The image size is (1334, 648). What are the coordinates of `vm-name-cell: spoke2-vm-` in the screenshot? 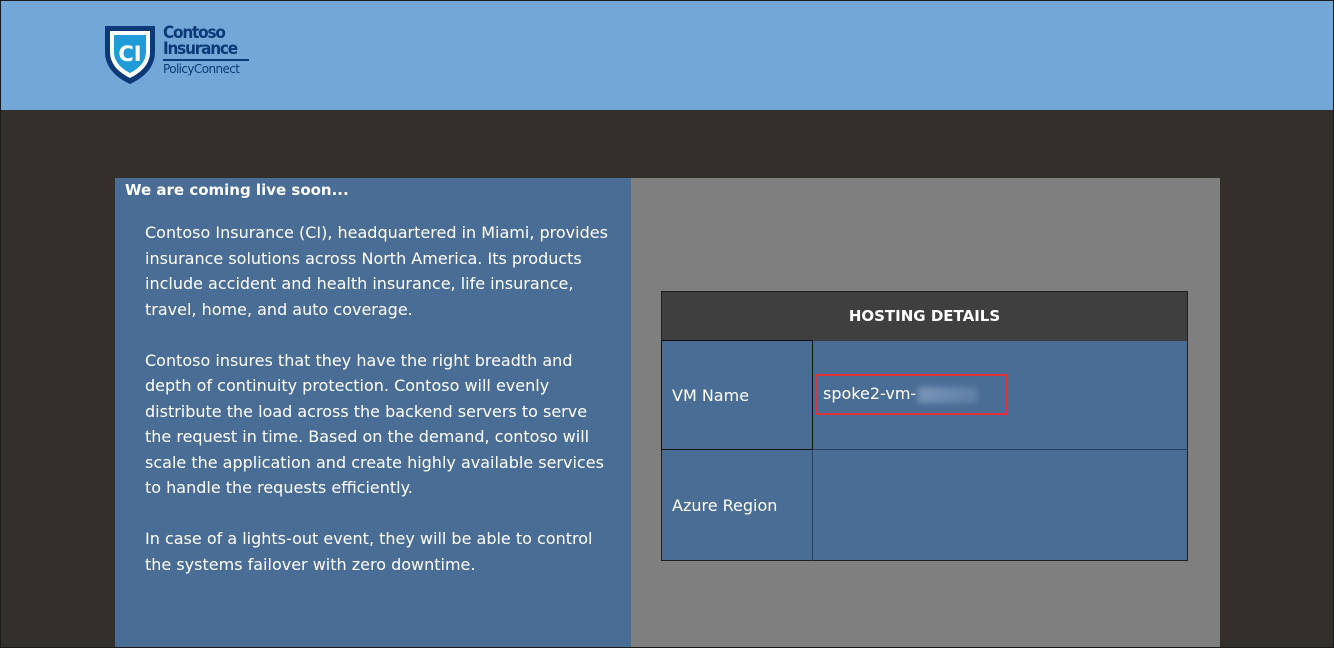 It's located at (1000, 395).